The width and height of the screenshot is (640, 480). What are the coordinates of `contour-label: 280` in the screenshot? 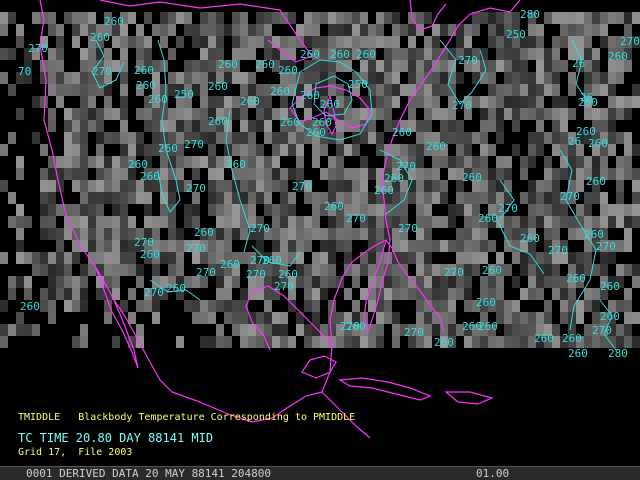 It's located at (530, 14).